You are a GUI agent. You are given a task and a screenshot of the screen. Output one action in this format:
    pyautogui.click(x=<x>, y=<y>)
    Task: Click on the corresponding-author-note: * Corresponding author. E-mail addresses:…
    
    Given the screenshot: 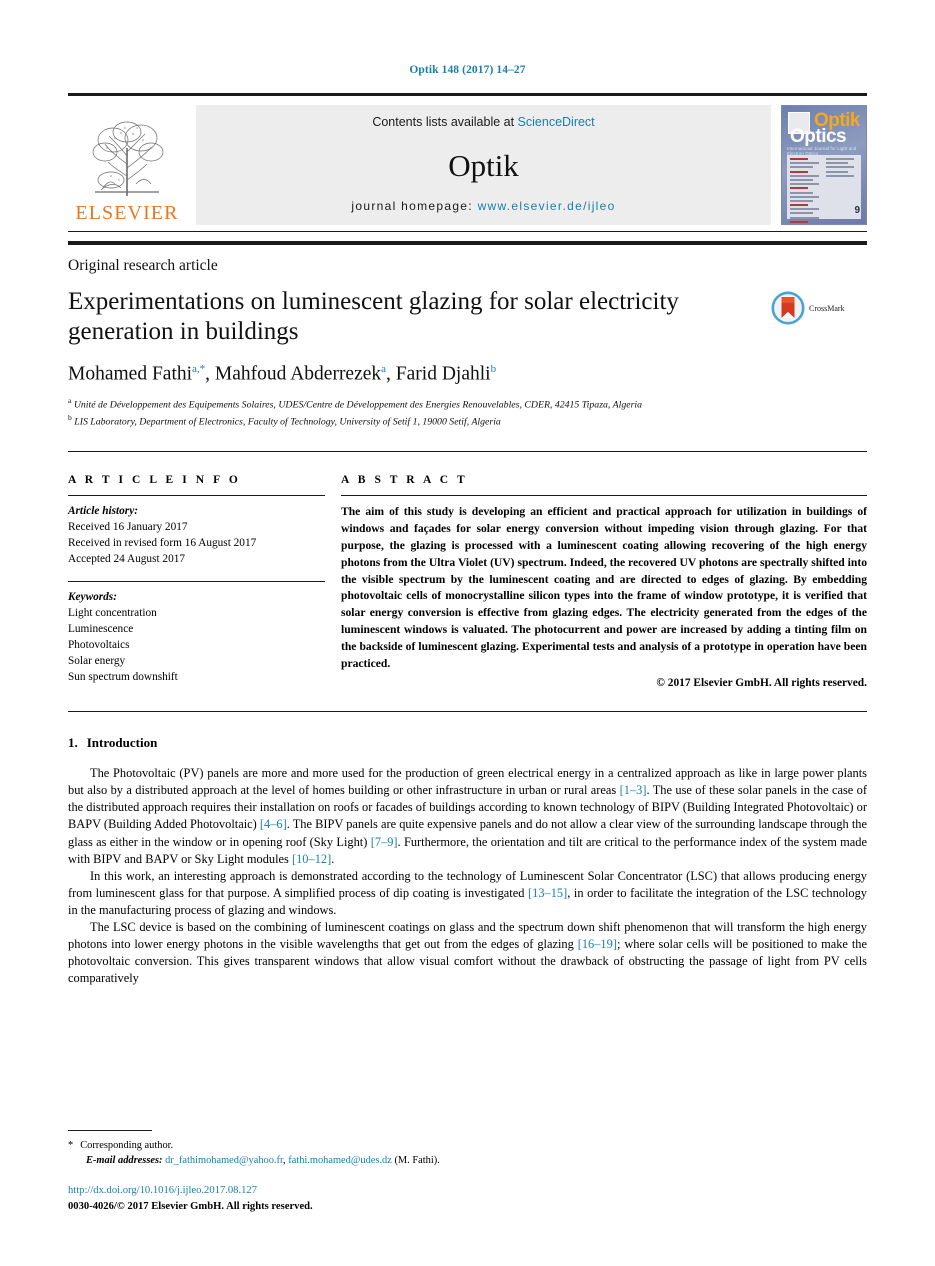 What is the action you would take?
    pyautogui.click(x=467, y=1153)
    